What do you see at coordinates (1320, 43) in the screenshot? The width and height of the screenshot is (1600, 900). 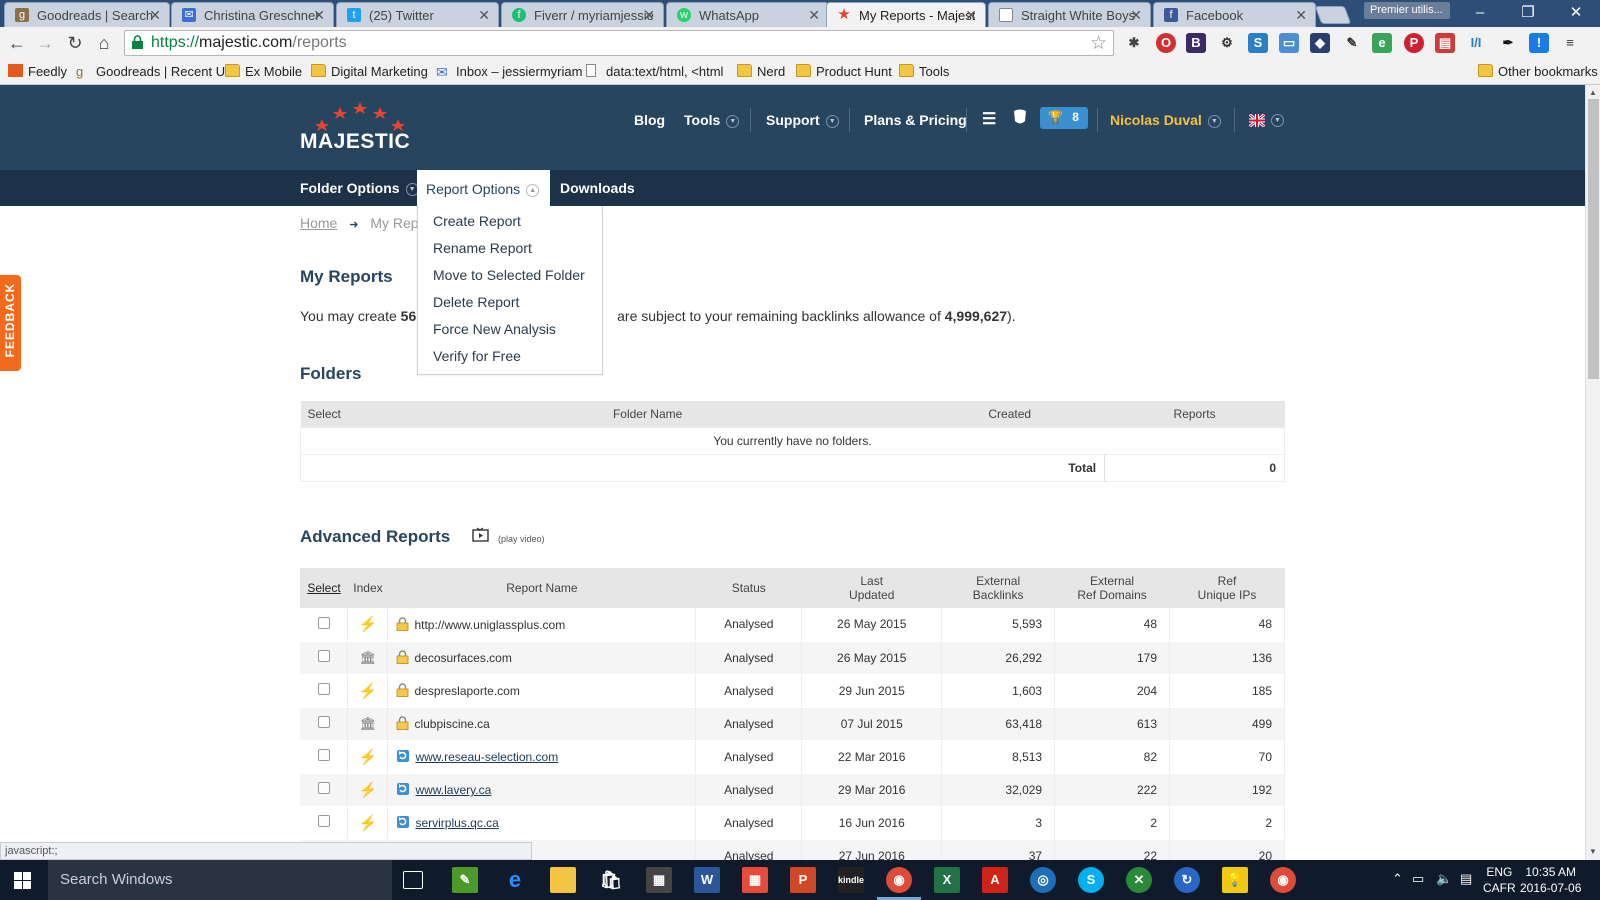 I see `puzzle-icon: ◆` at bounding box center [1320, 43].